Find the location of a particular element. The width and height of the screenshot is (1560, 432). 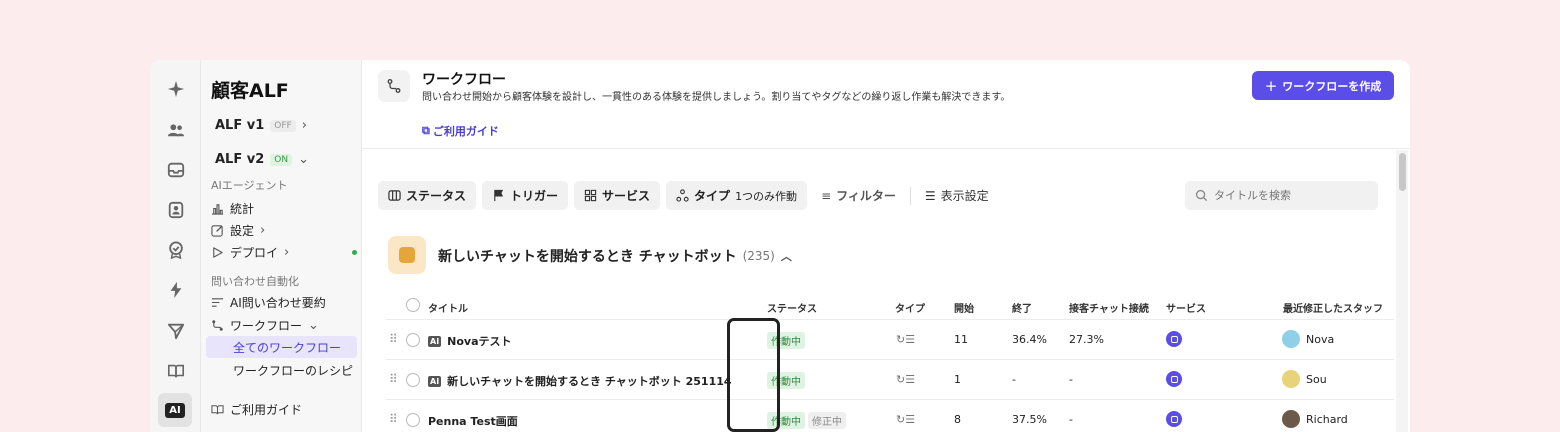

row-title: AI 新しいチャットを開始するとき チャットボット 251114 is located at coordinates (580, 381).